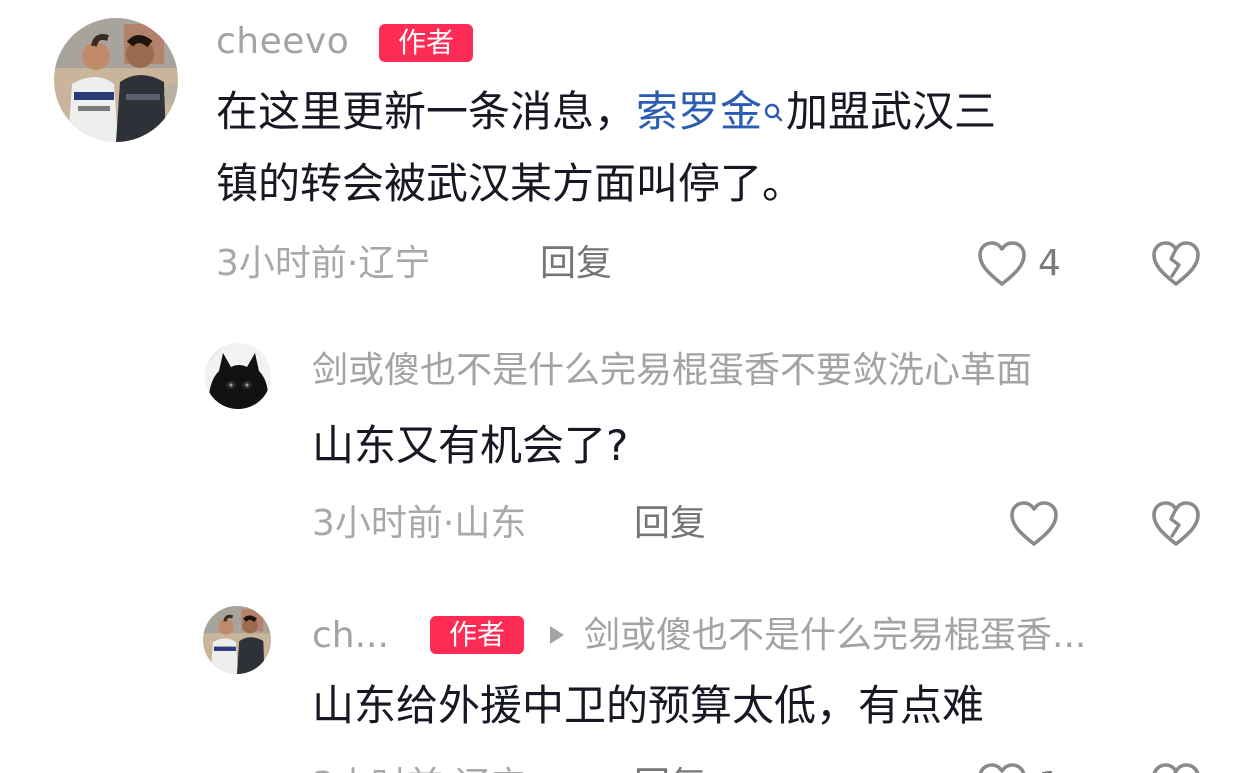 The height and width of the screenshot is (773, 1247). What do you see at coordinates (672, 371) in the screenshot?
I see `username: 剑或傻也不是什么完易棍蛋香不要敛洗心革面` at bounding box center [672, 371].